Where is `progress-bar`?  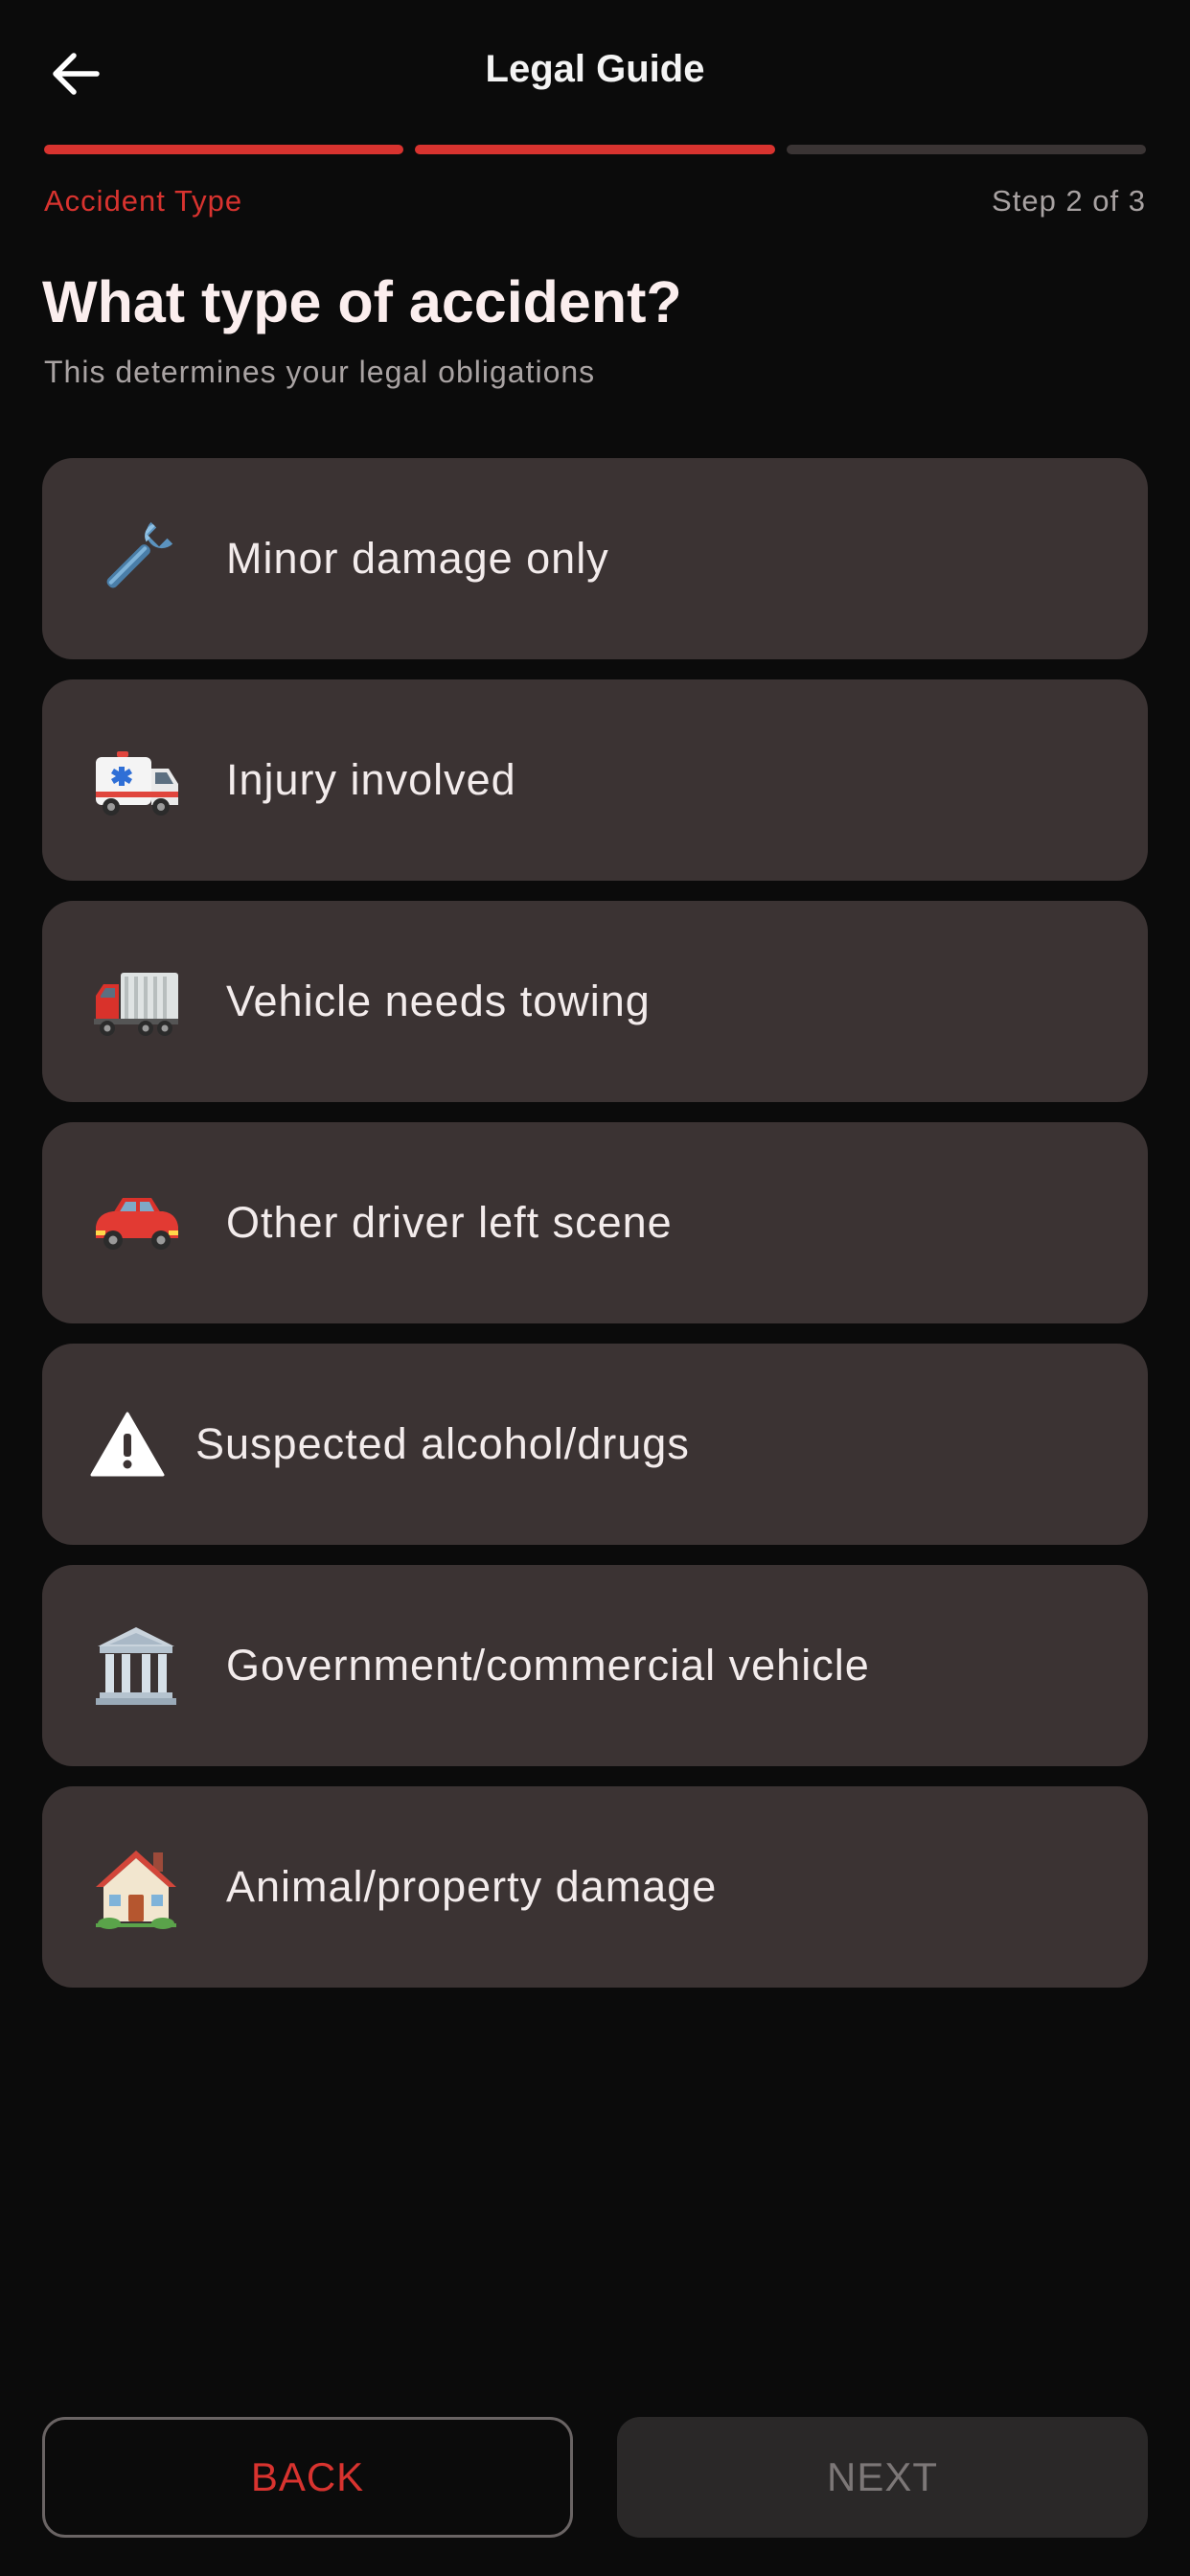
progress-bar is located at coordinates (595, 149).